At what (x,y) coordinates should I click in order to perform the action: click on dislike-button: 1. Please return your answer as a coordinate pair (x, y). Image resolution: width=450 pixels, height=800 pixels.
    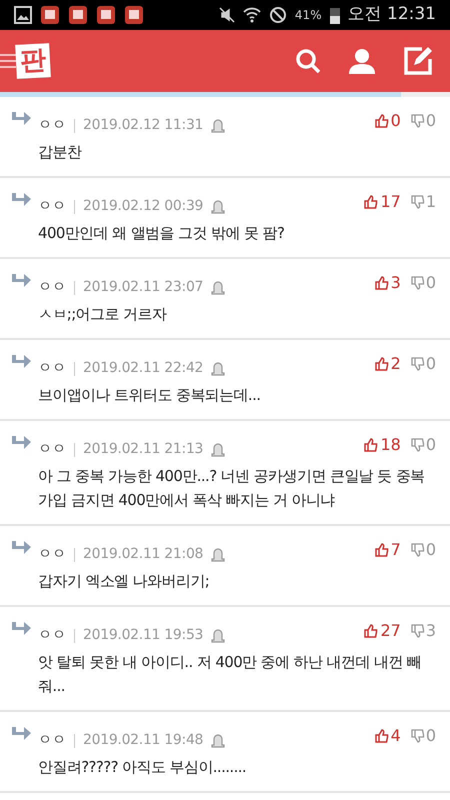
    Looking at the image, I should click on (423, 202).